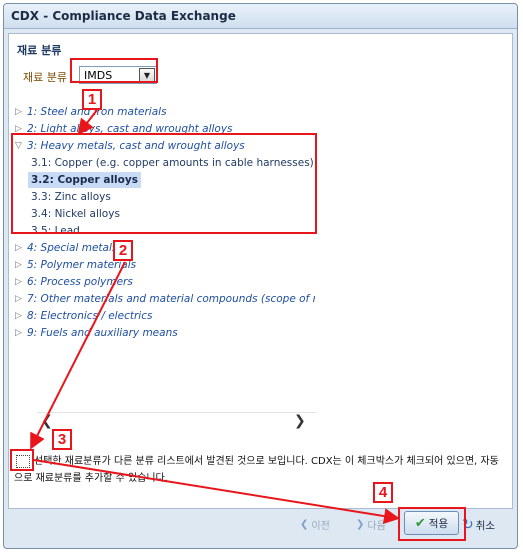  I want to click on chevron-right-icon: ❯, so click(360, 524).